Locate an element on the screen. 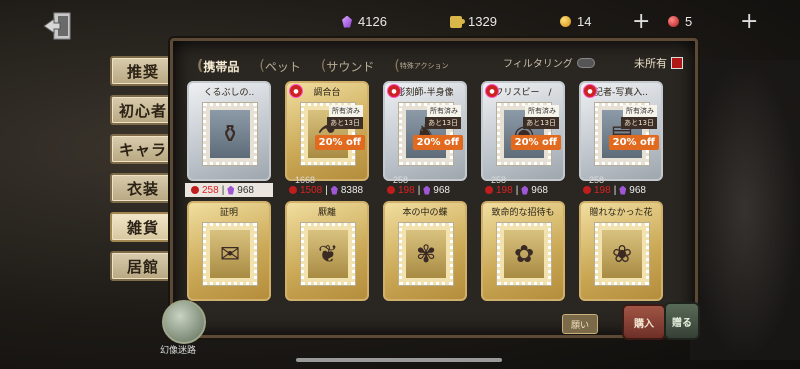  currency-coin: 14 is located at coordinates (575, 21).